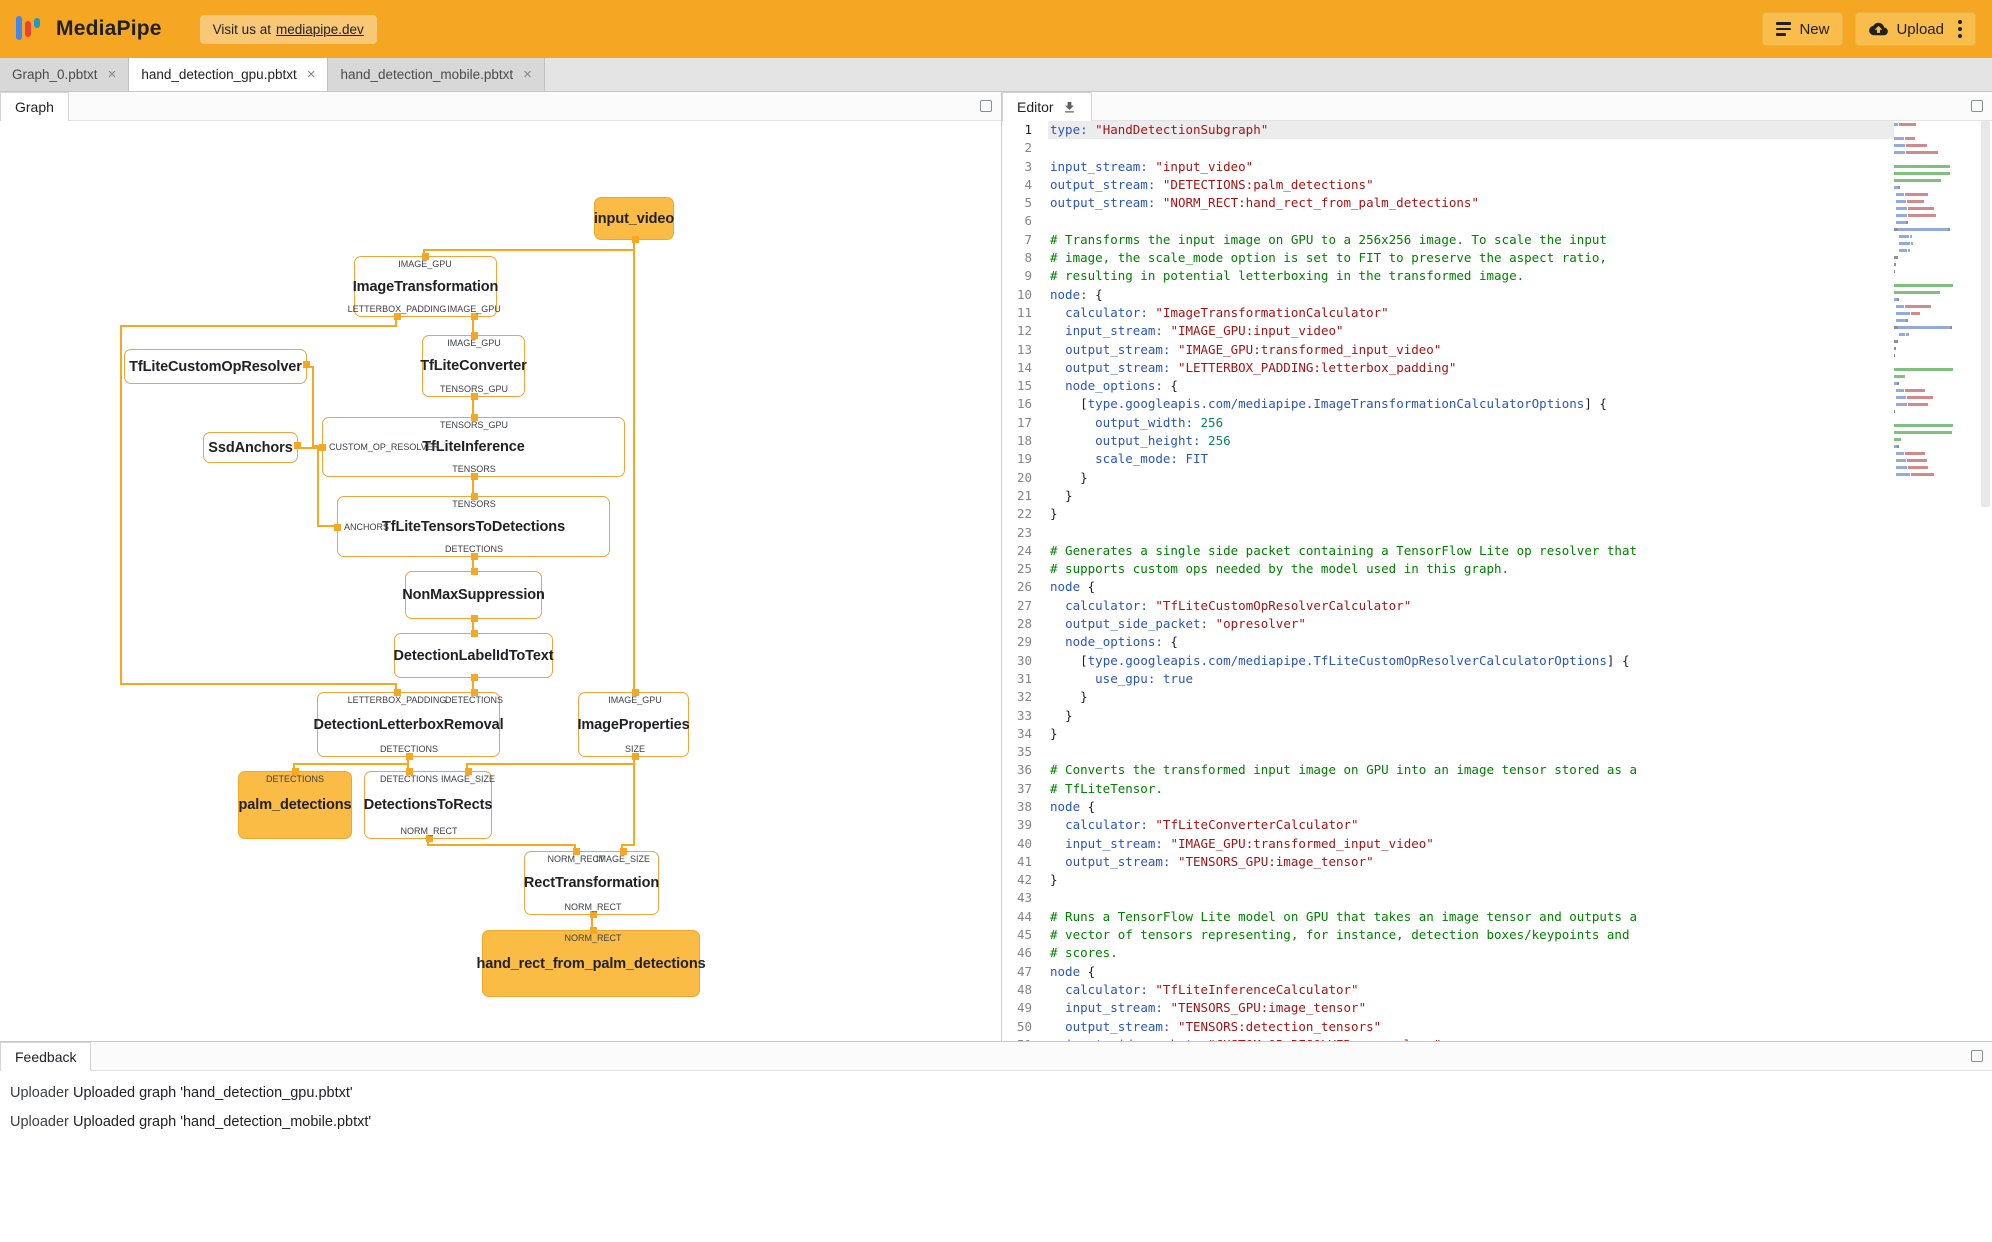 The width and height of the screenshot is (1992, 1242). I want to click on line-number: 35, so click(1025, 752).